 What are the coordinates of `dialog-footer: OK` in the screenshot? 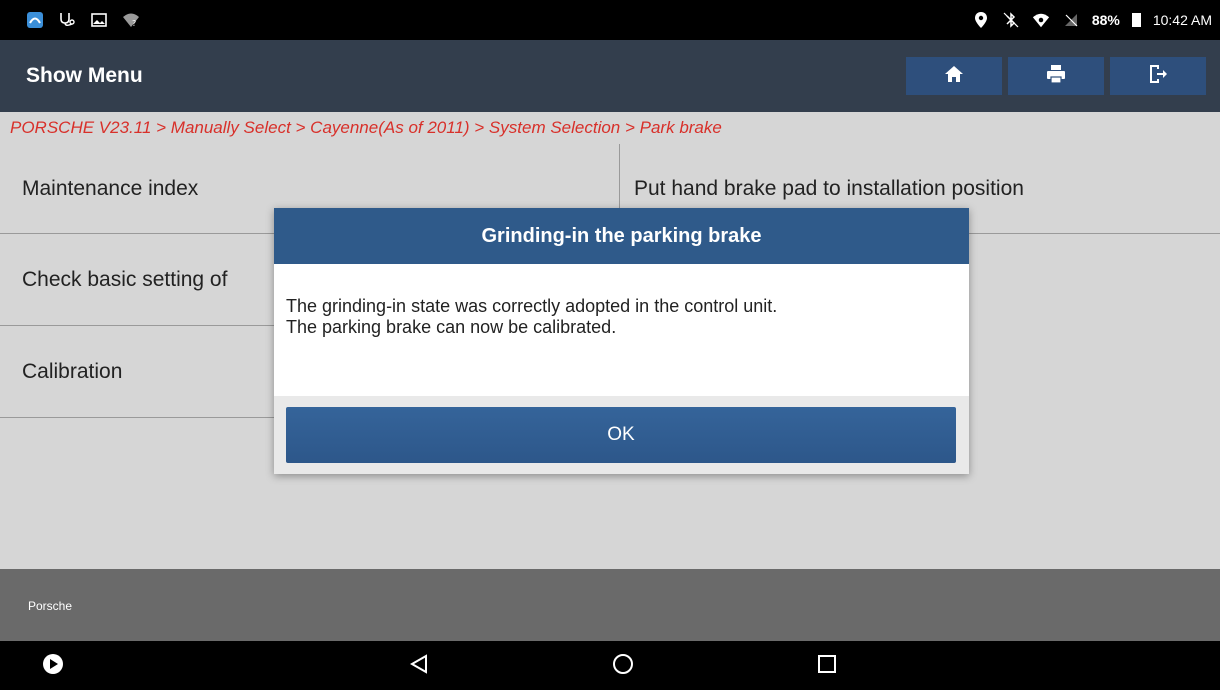 It's located at (621, 435).